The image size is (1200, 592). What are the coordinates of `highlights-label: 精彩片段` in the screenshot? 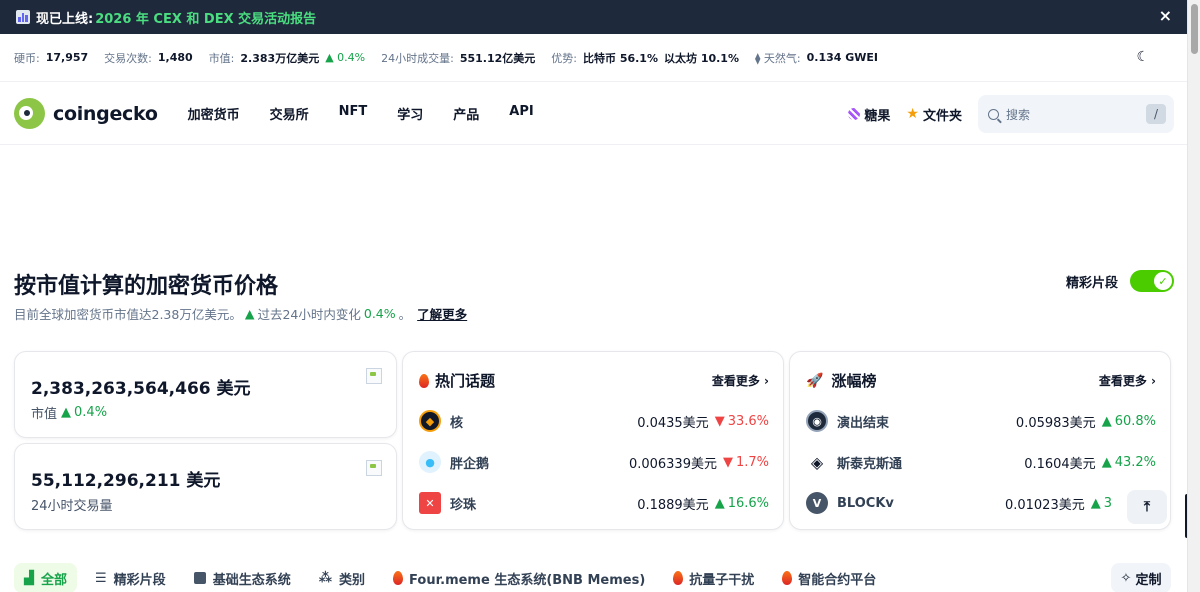 It's located at (1091, 283).